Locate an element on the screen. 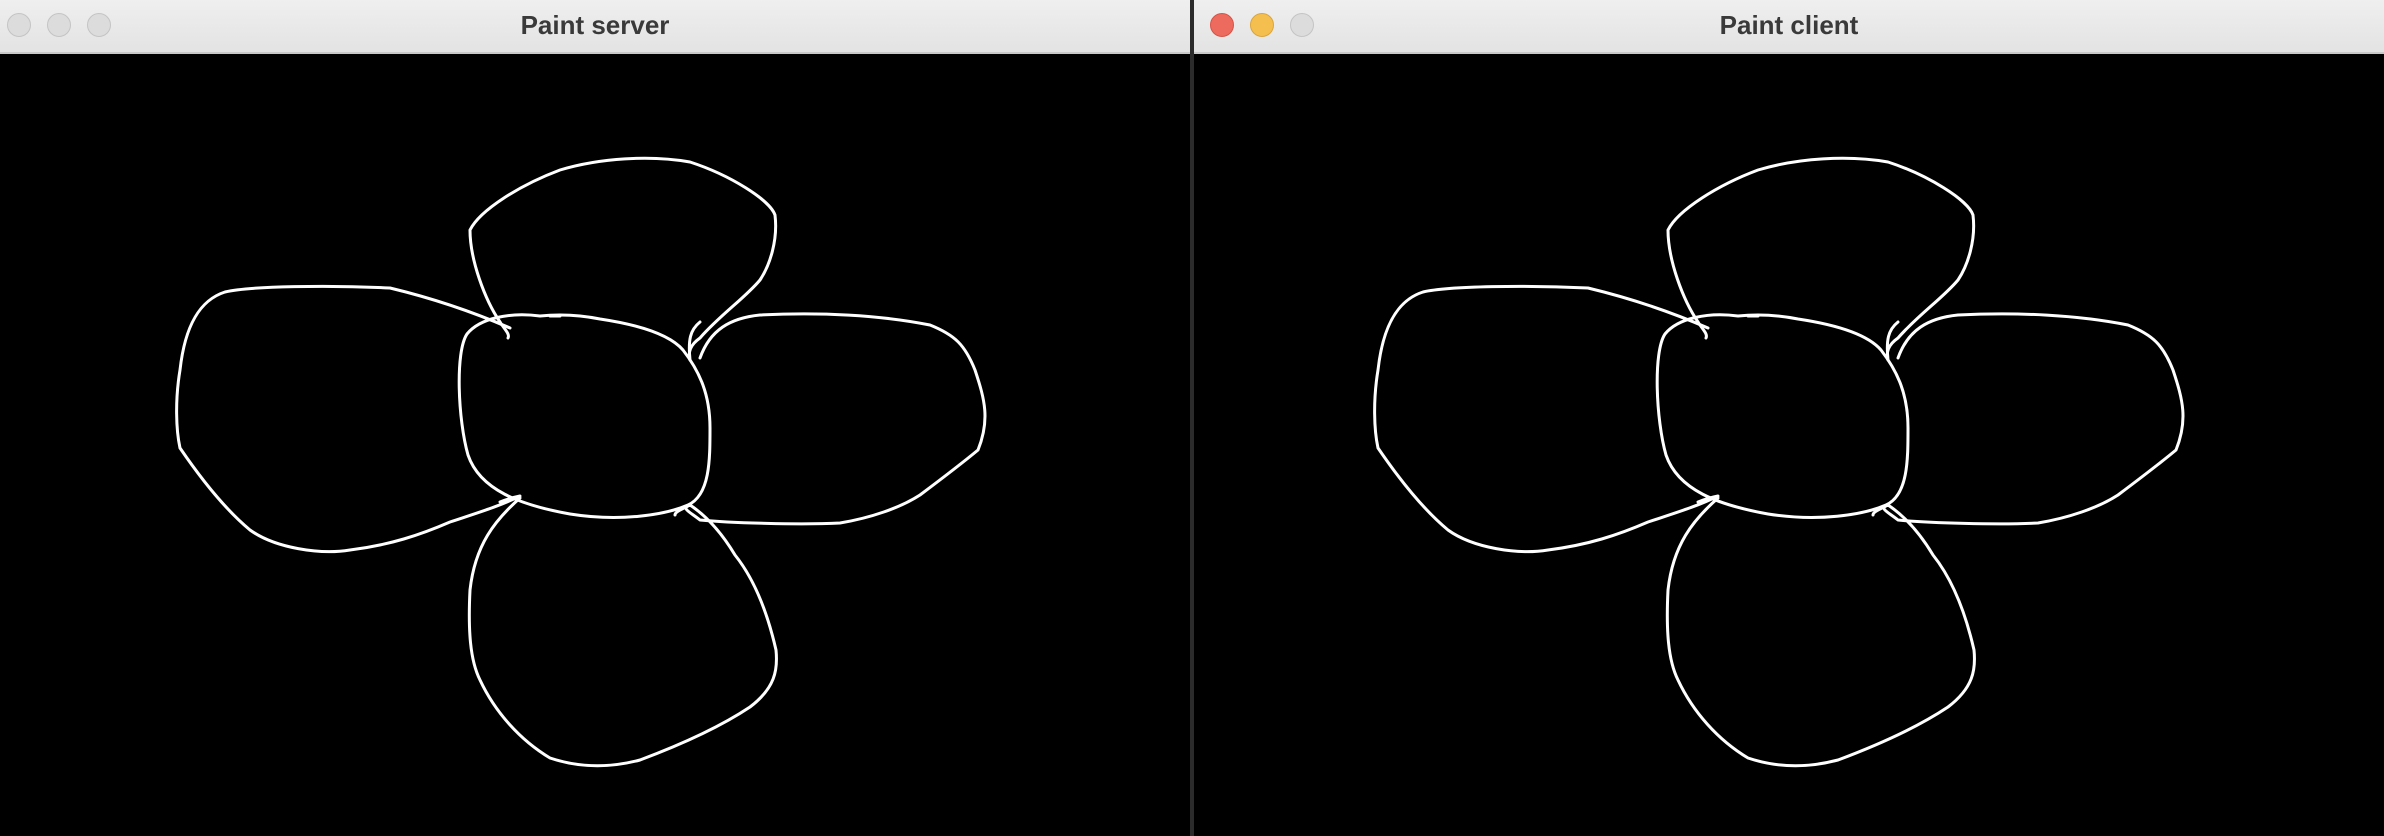 This screenshot has height=836, width=2384. client-title-bar: Paint client is located at coordinates (1789, 27).